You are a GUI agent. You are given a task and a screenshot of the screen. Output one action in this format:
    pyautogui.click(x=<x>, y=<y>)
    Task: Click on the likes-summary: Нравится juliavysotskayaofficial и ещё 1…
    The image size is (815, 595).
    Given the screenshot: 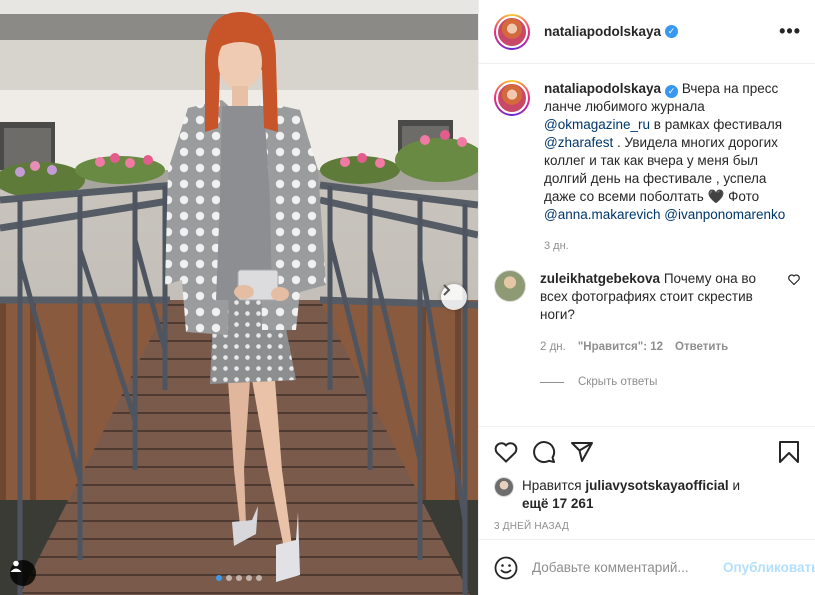 What is the action you would take?
    pyautogui.click(x=647, y=495)
    